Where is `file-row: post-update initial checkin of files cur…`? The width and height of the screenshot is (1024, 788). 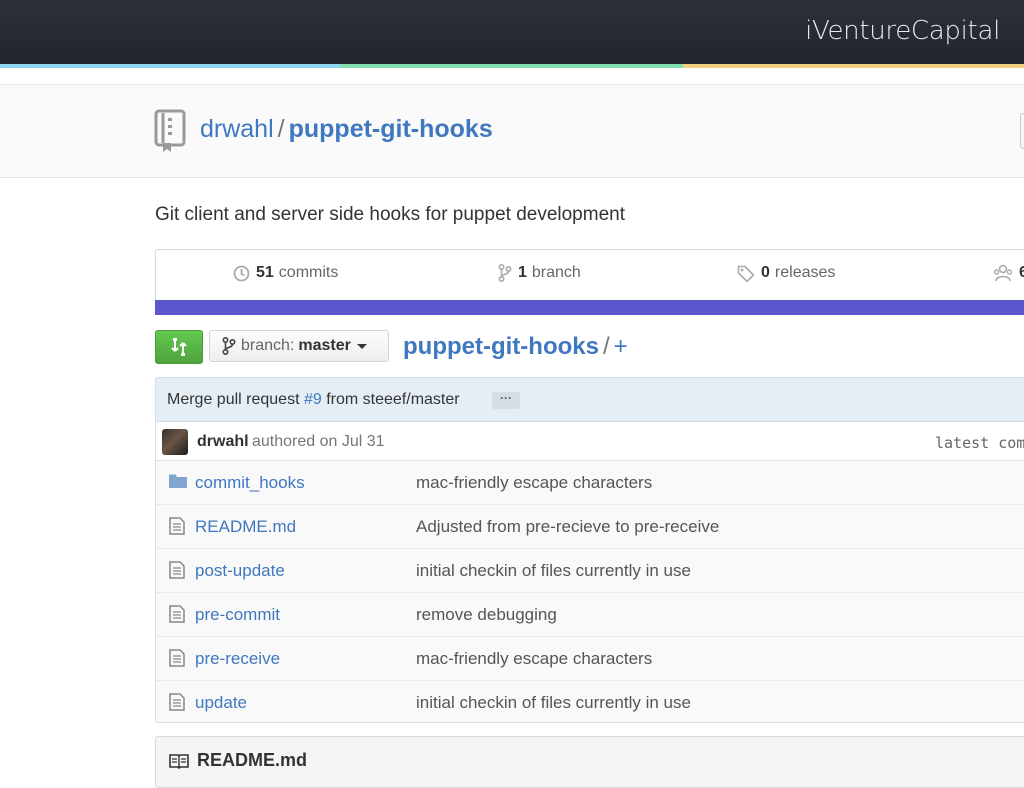 file-row: post-update initial checkin of files cur… is located at coordinates (590, 570).